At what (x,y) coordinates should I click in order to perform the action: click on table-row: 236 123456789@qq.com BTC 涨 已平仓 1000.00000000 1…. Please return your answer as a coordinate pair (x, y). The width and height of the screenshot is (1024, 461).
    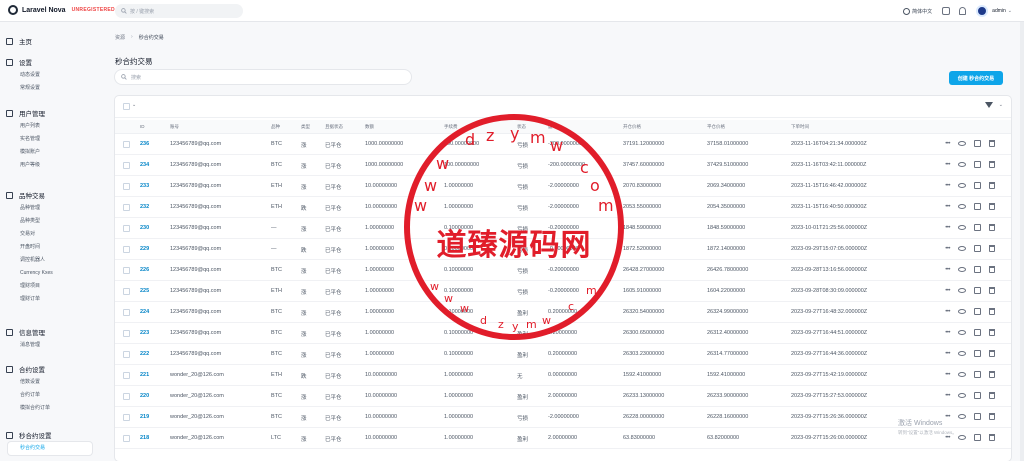
    Looking at the image, I should click on (563, 144).